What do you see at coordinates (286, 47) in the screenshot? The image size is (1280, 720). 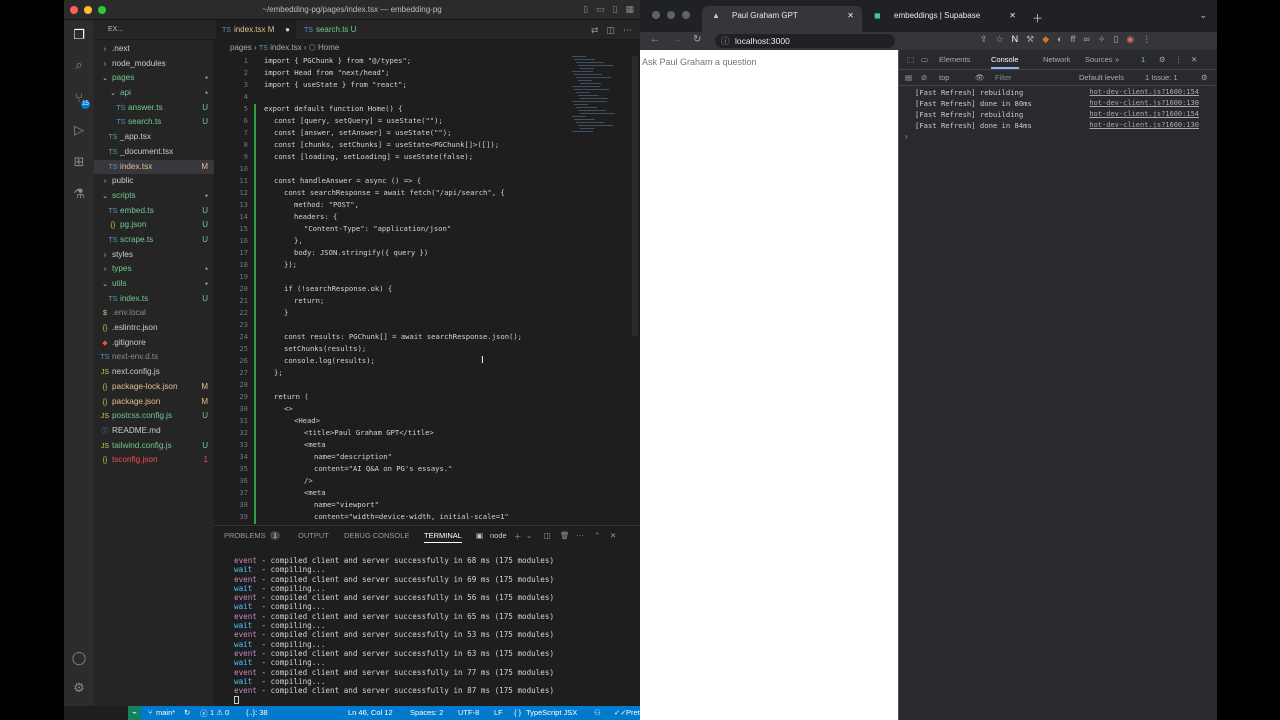 I see `breadcrumb-file: index.tsx` at bounding box center [286, 47].